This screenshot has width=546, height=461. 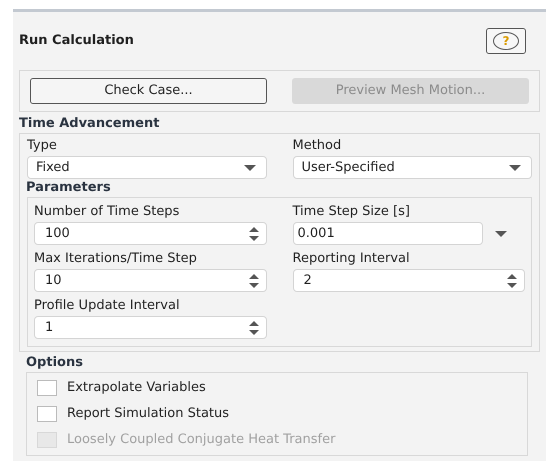 I want to click on checkbox-label: Loosely Coupled Conjugate Heat Transfer, so click(x=201, y=440).